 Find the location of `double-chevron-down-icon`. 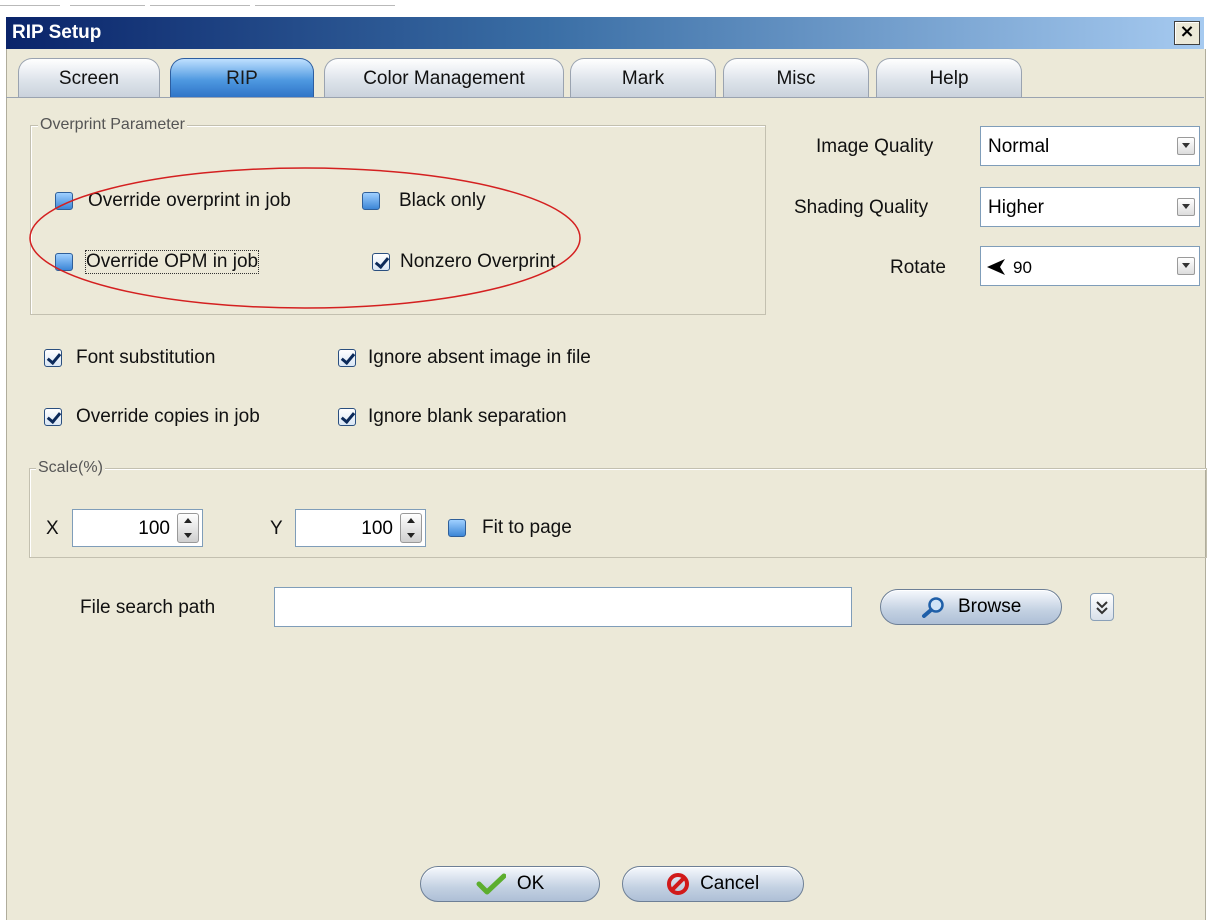

double-chevron-down-icon is located at coordinates (1102, 608).